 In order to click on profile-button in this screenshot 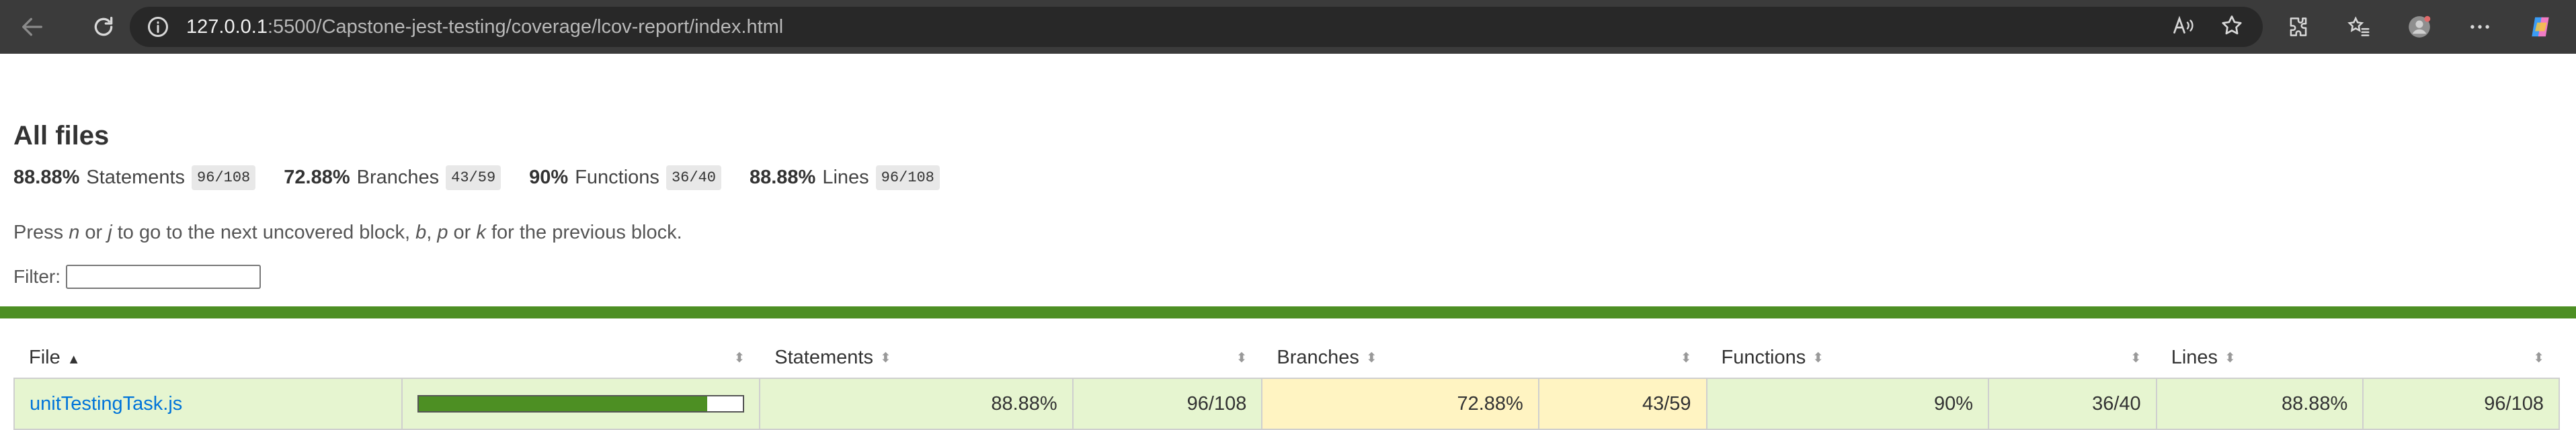, I will do `click(2419, 27)`.